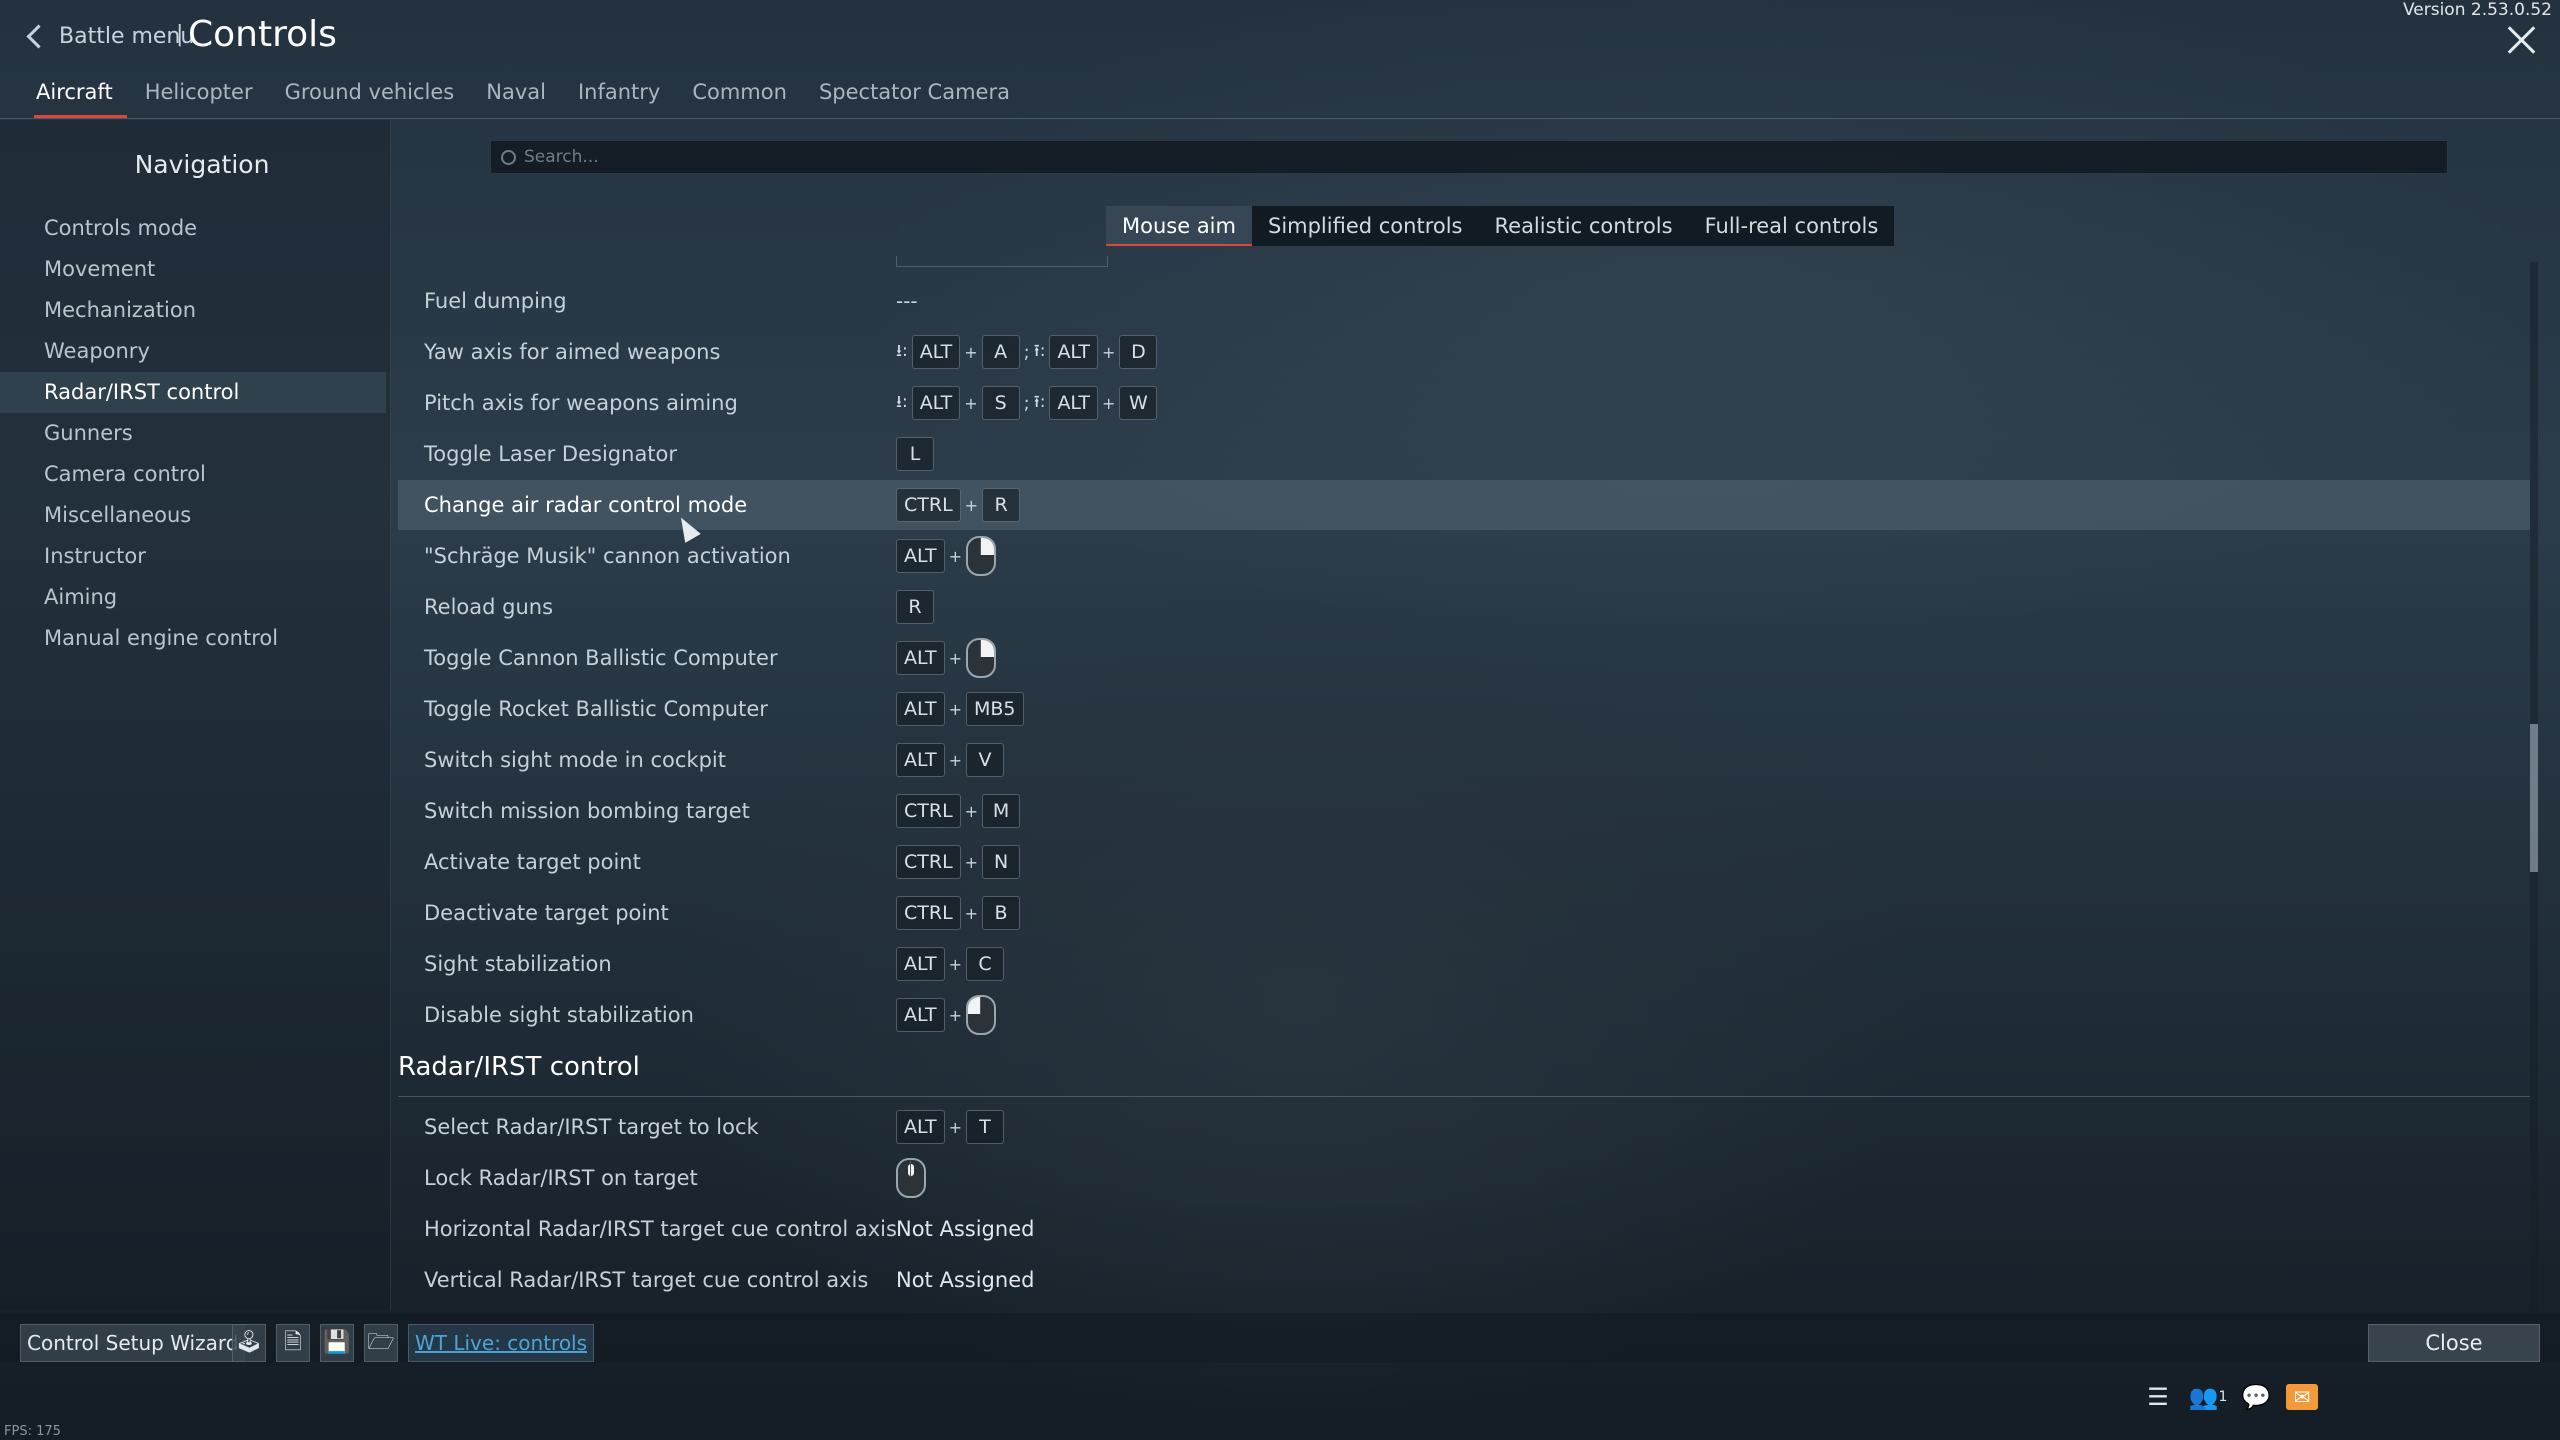 The image size is (2560, 1440). I want to click on mouse-left-button-icon, so click(980, 1015).